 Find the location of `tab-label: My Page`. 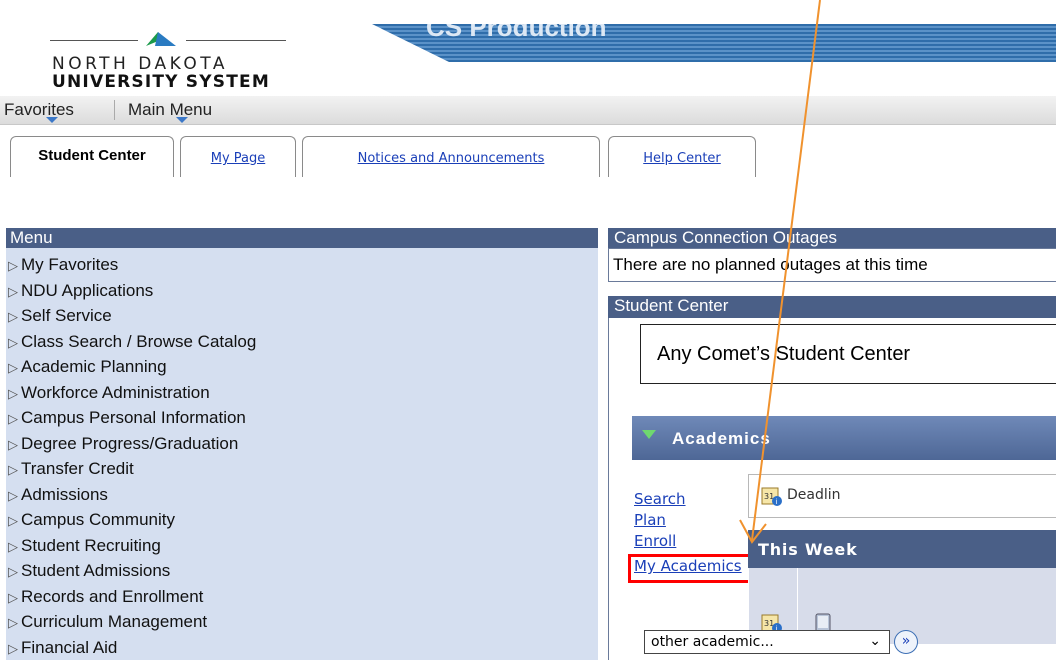

tab-label: My Page is located at coordinates (238, 158).